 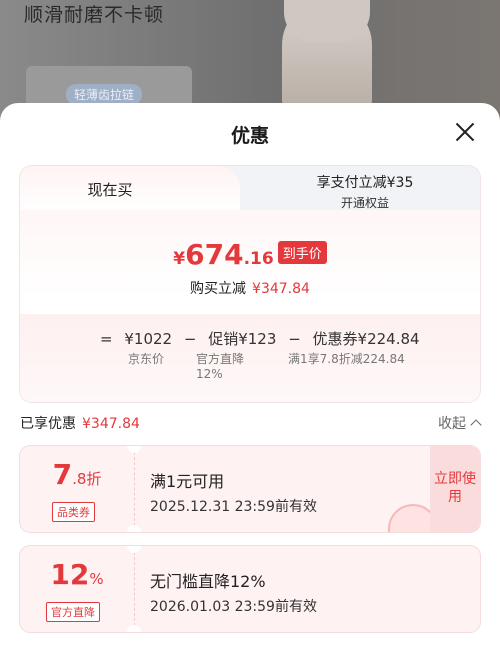 I want to click on enjoyed-discount: 已享优惠 ¥347.84, so click(x=80, y=423).